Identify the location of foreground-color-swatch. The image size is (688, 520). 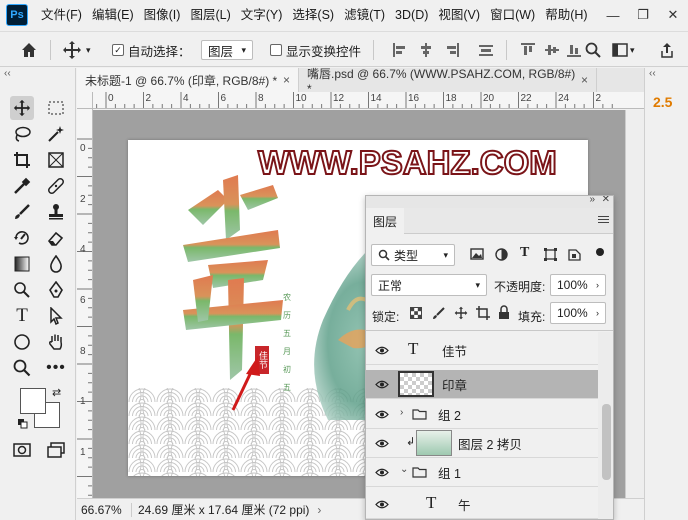
(33, 401).